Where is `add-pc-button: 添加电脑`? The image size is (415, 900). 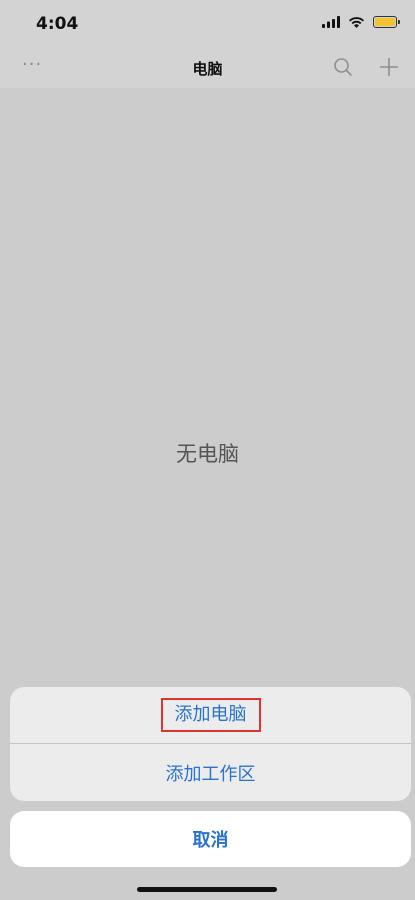 add-pc-button: 添加电脑 is located at coordinates (210, 715).